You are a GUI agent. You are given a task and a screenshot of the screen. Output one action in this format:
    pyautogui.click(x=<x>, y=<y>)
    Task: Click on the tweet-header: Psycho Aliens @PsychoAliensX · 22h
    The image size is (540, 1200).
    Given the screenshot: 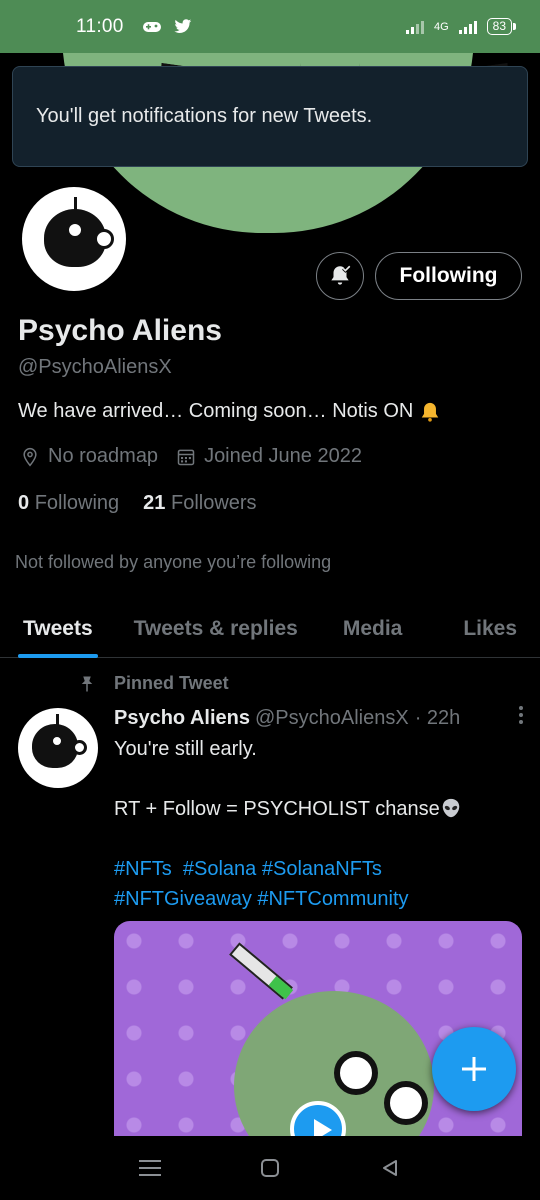 What is the action you would take?
    pyautogui.click(x=319, y=718)
    